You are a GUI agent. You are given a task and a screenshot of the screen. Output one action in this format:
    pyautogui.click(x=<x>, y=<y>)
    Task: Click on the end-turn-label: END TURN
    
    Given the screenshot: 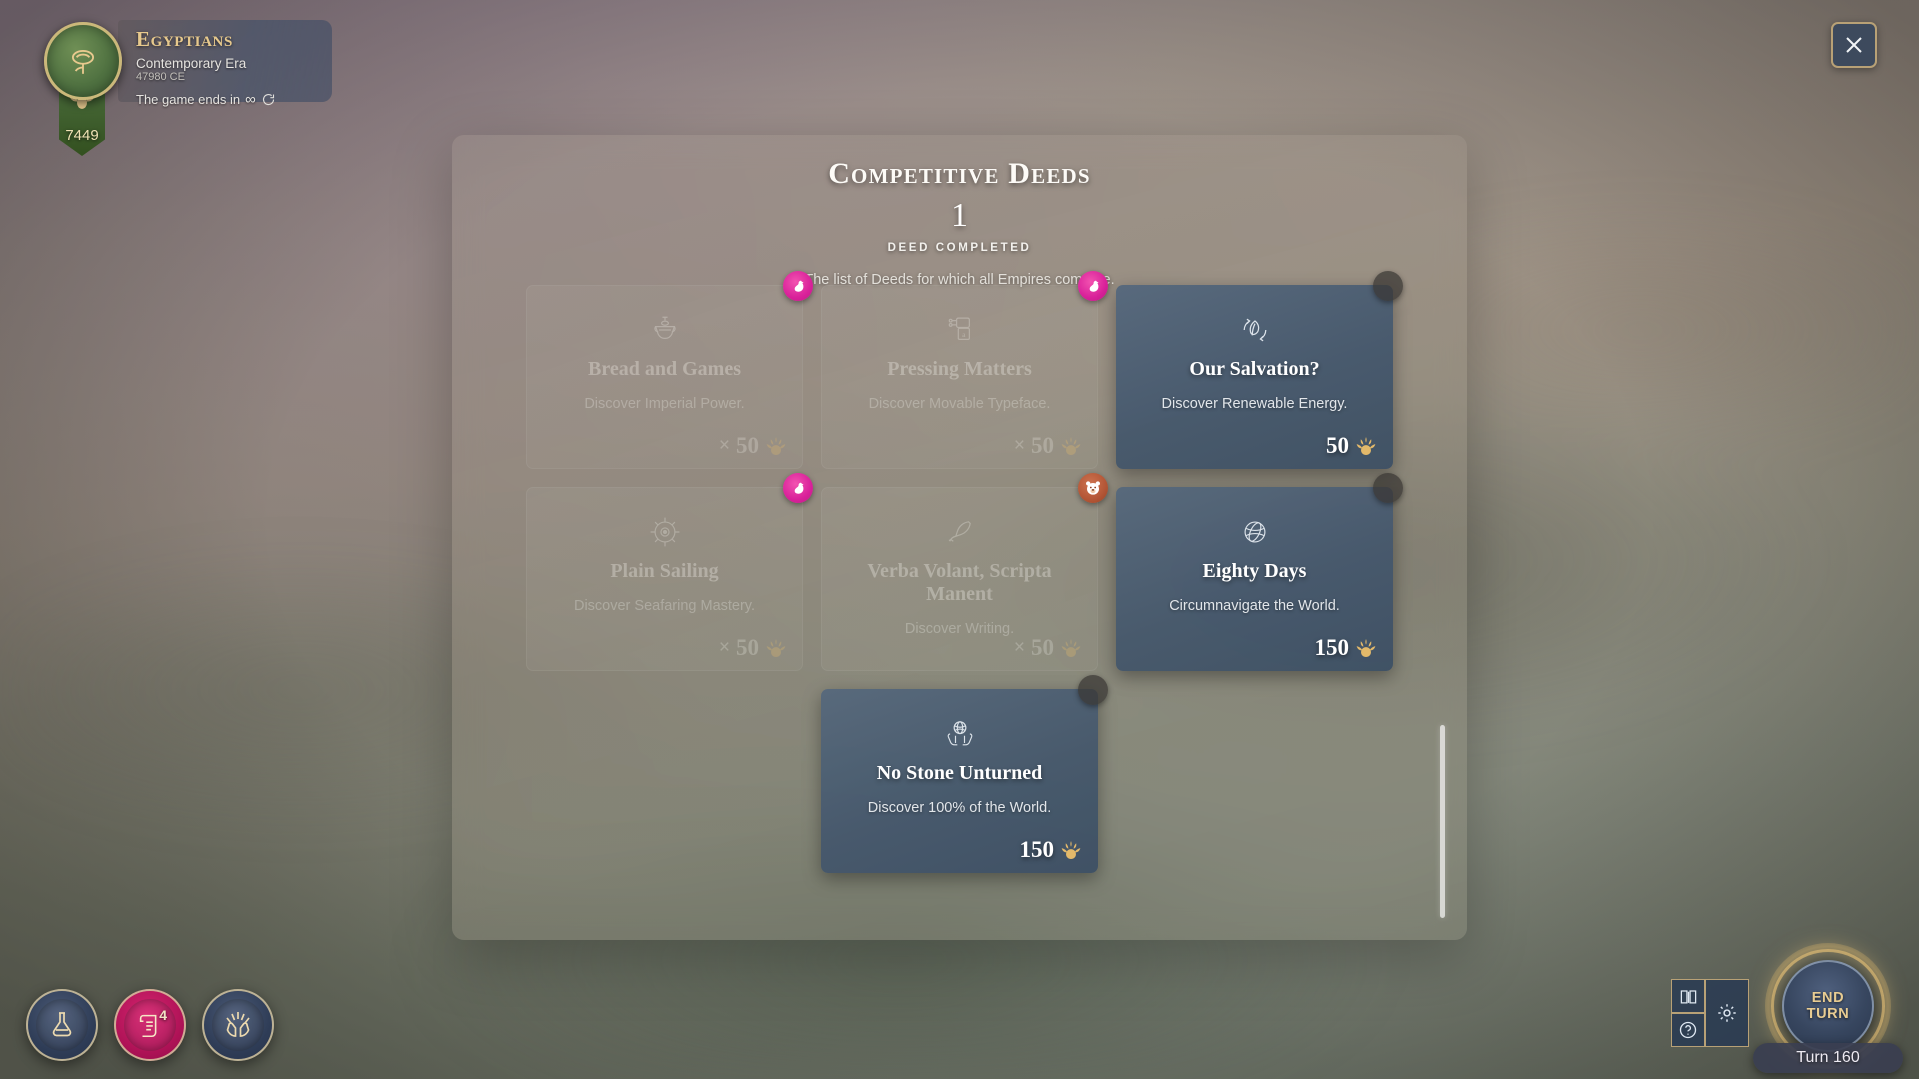 What is the action you would take?
    pyautogui.click(x=1828, y=1006)
    